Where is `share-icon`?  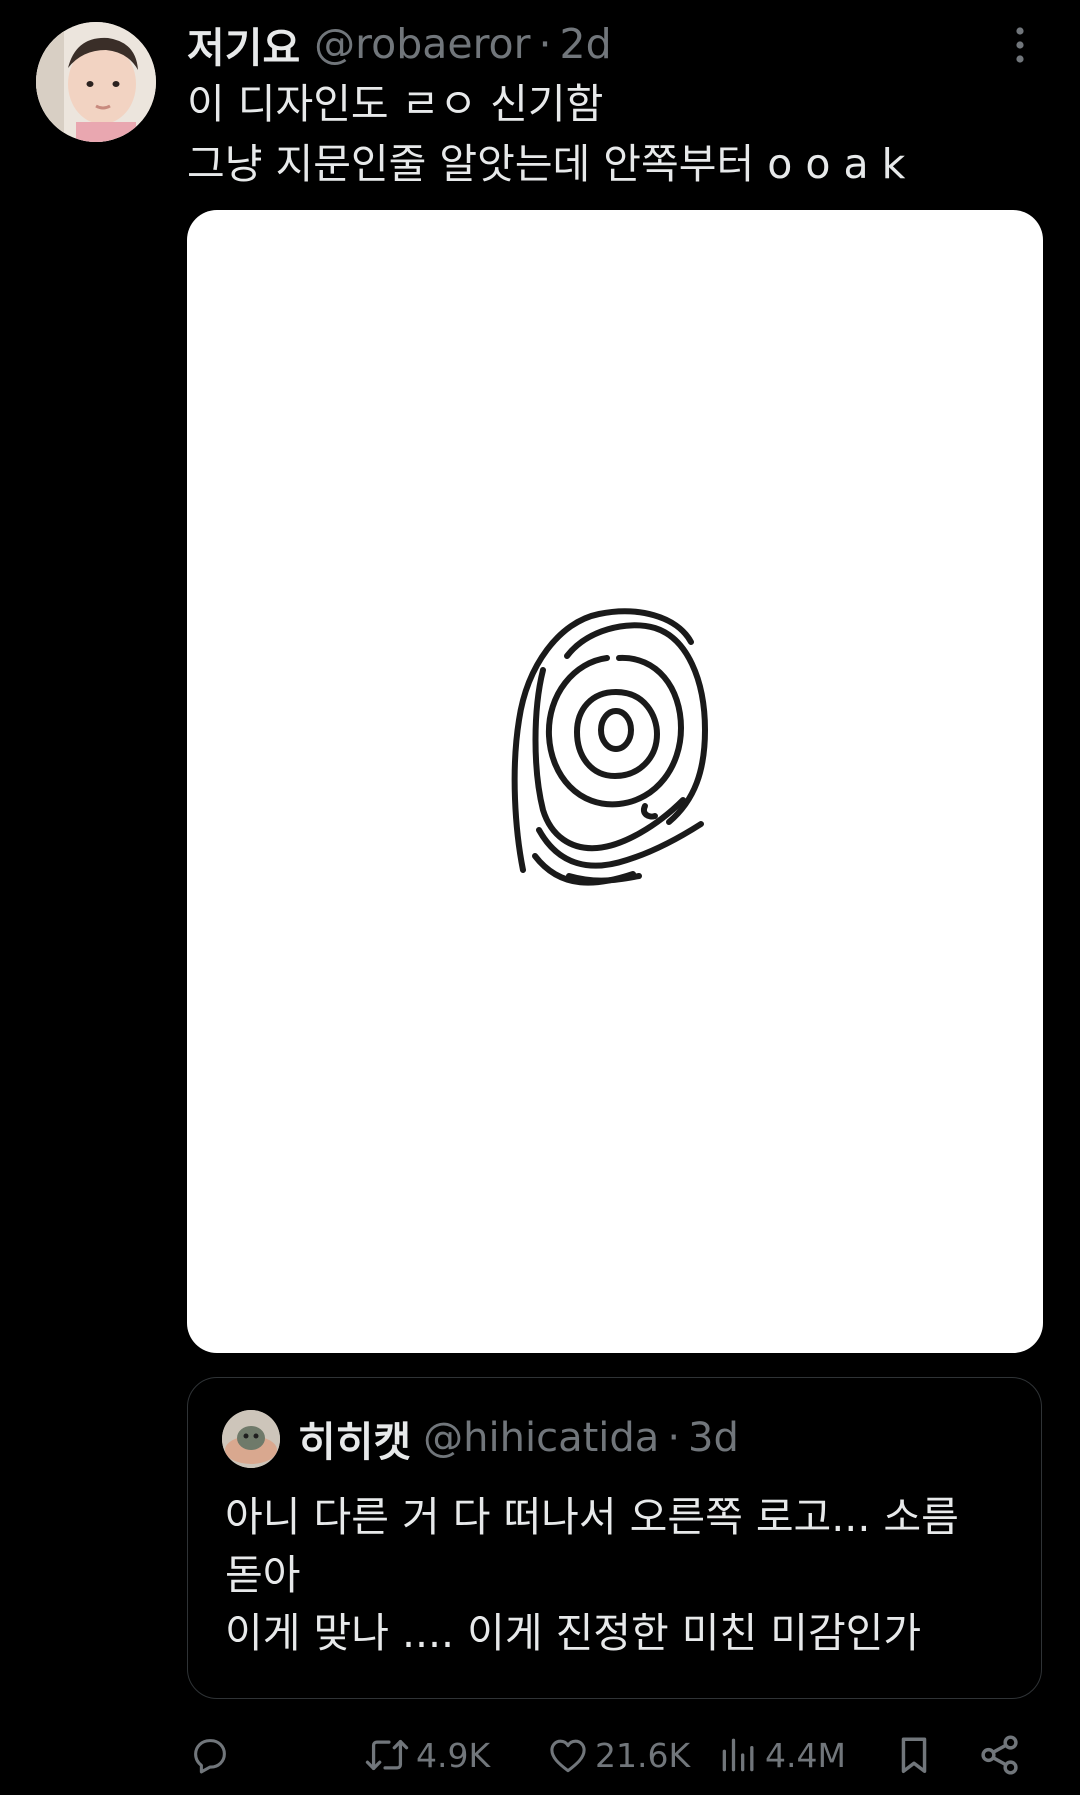
share-icon is located at coordinates (999, 1755).